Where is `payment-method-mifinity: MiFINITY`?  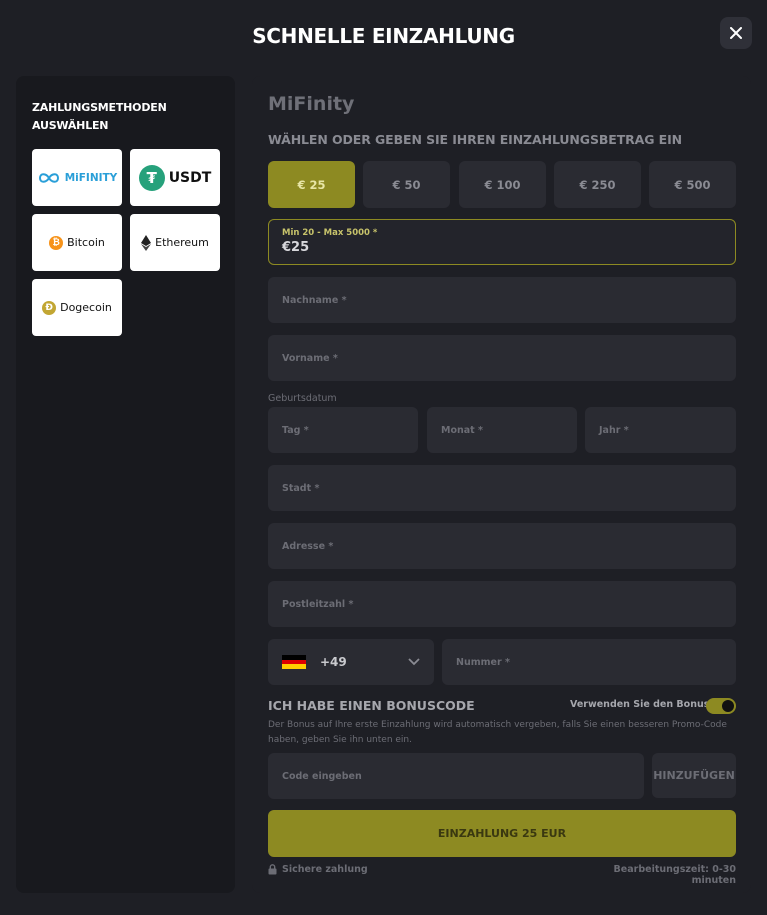 payment-method-mifinity: MiFINITY is located at coordinates (77, 177).